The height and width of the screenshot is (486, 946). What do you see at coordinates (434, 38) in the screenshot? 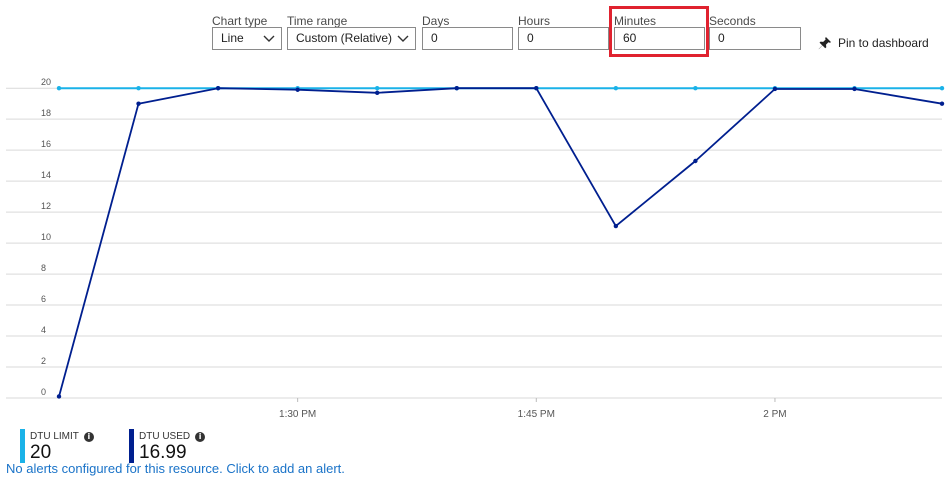
I see `days-value: 0` at bounding box center [434, 38].